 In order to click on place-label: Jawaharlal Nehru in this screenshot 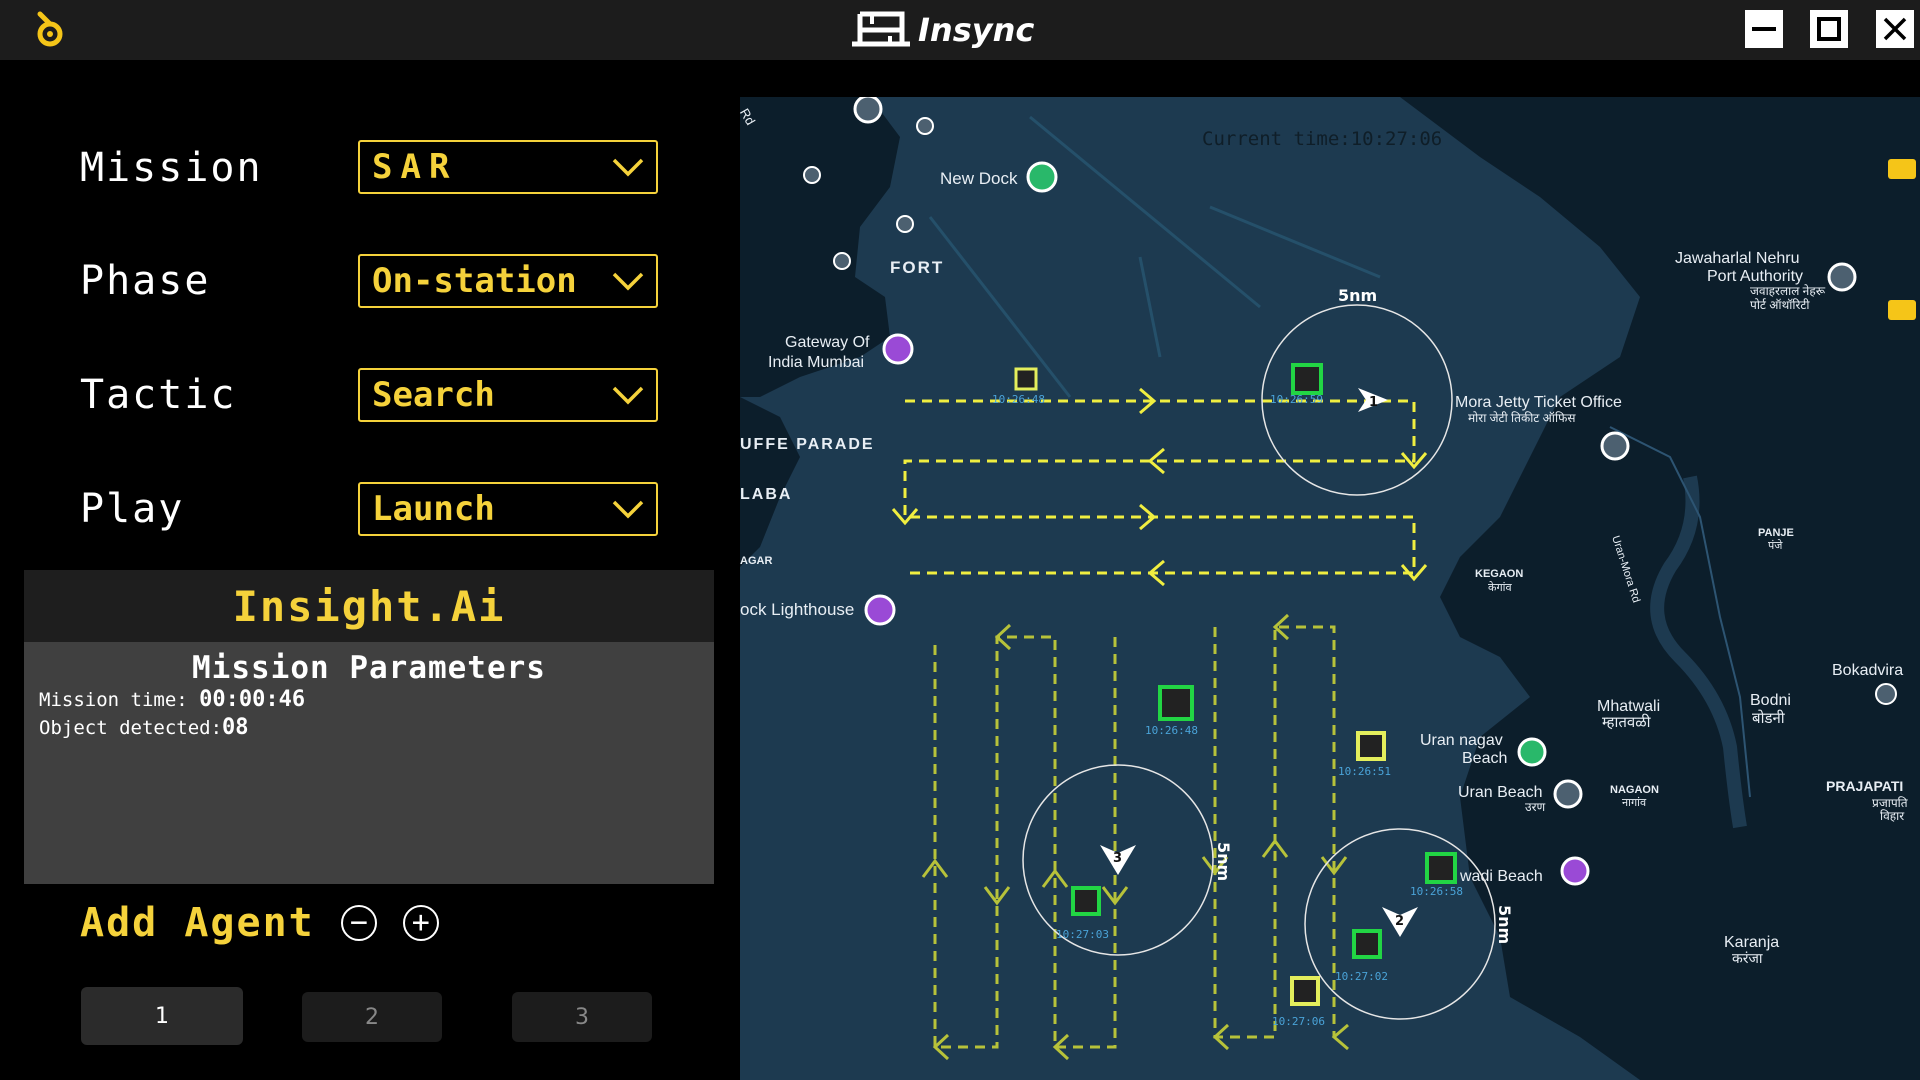, I will do `click(1737, 258)`.